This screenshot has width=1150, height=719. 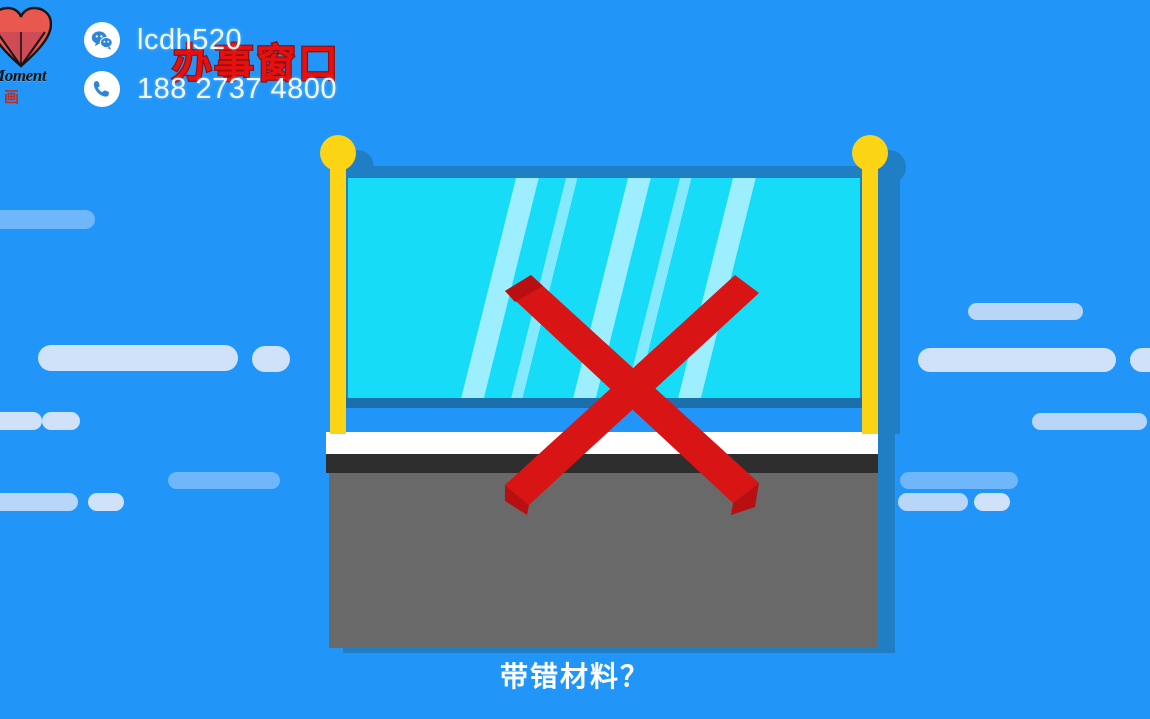 I want to click on studio-logo: Moment 动画, so click(x=35, y=57).